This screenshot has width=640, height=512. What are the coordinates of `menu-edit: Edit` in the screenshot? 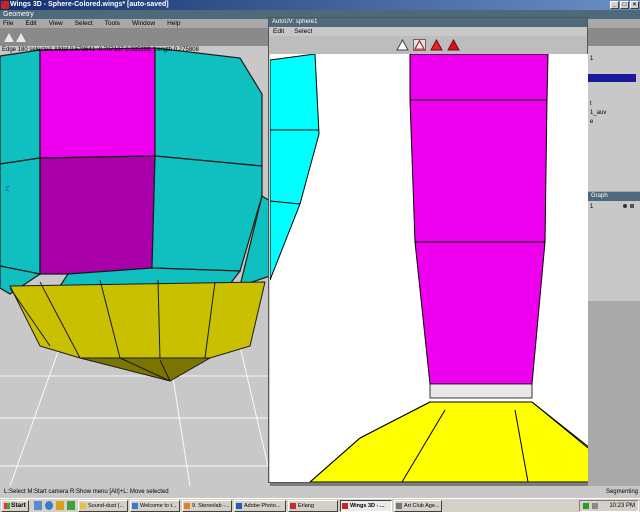 It's located at (30, 23).